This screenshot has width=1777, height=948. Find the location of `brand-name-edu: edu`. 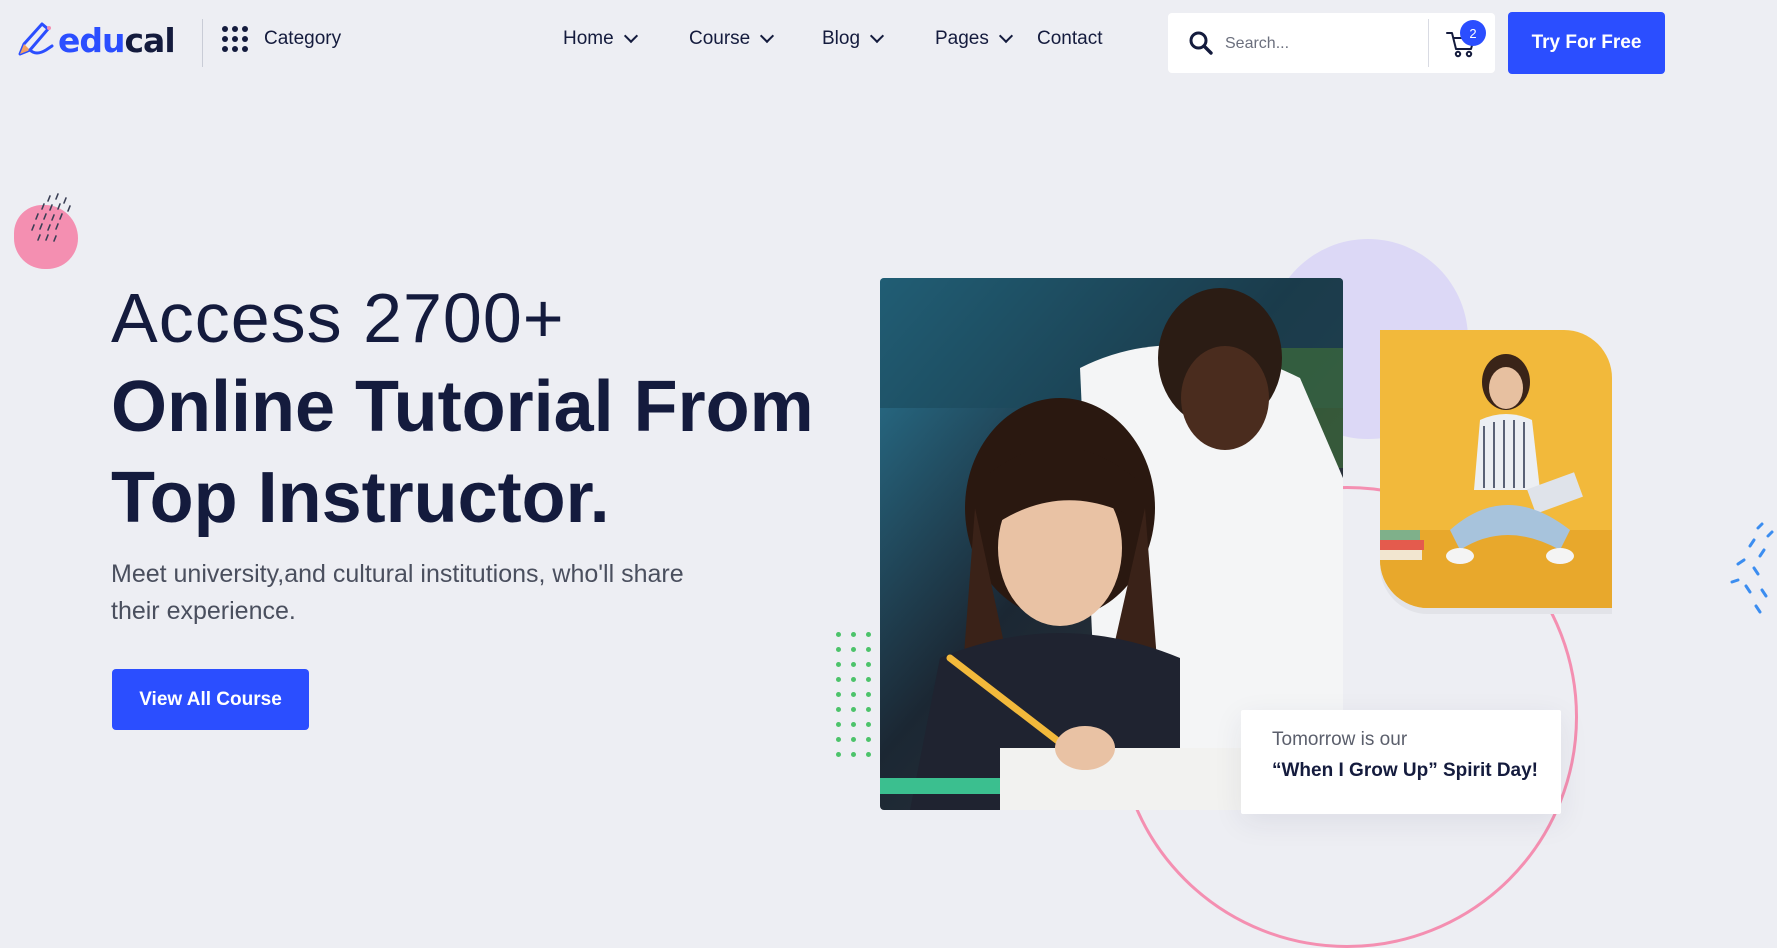

brand-name-edu: edu is located at coordinates (91, 40).